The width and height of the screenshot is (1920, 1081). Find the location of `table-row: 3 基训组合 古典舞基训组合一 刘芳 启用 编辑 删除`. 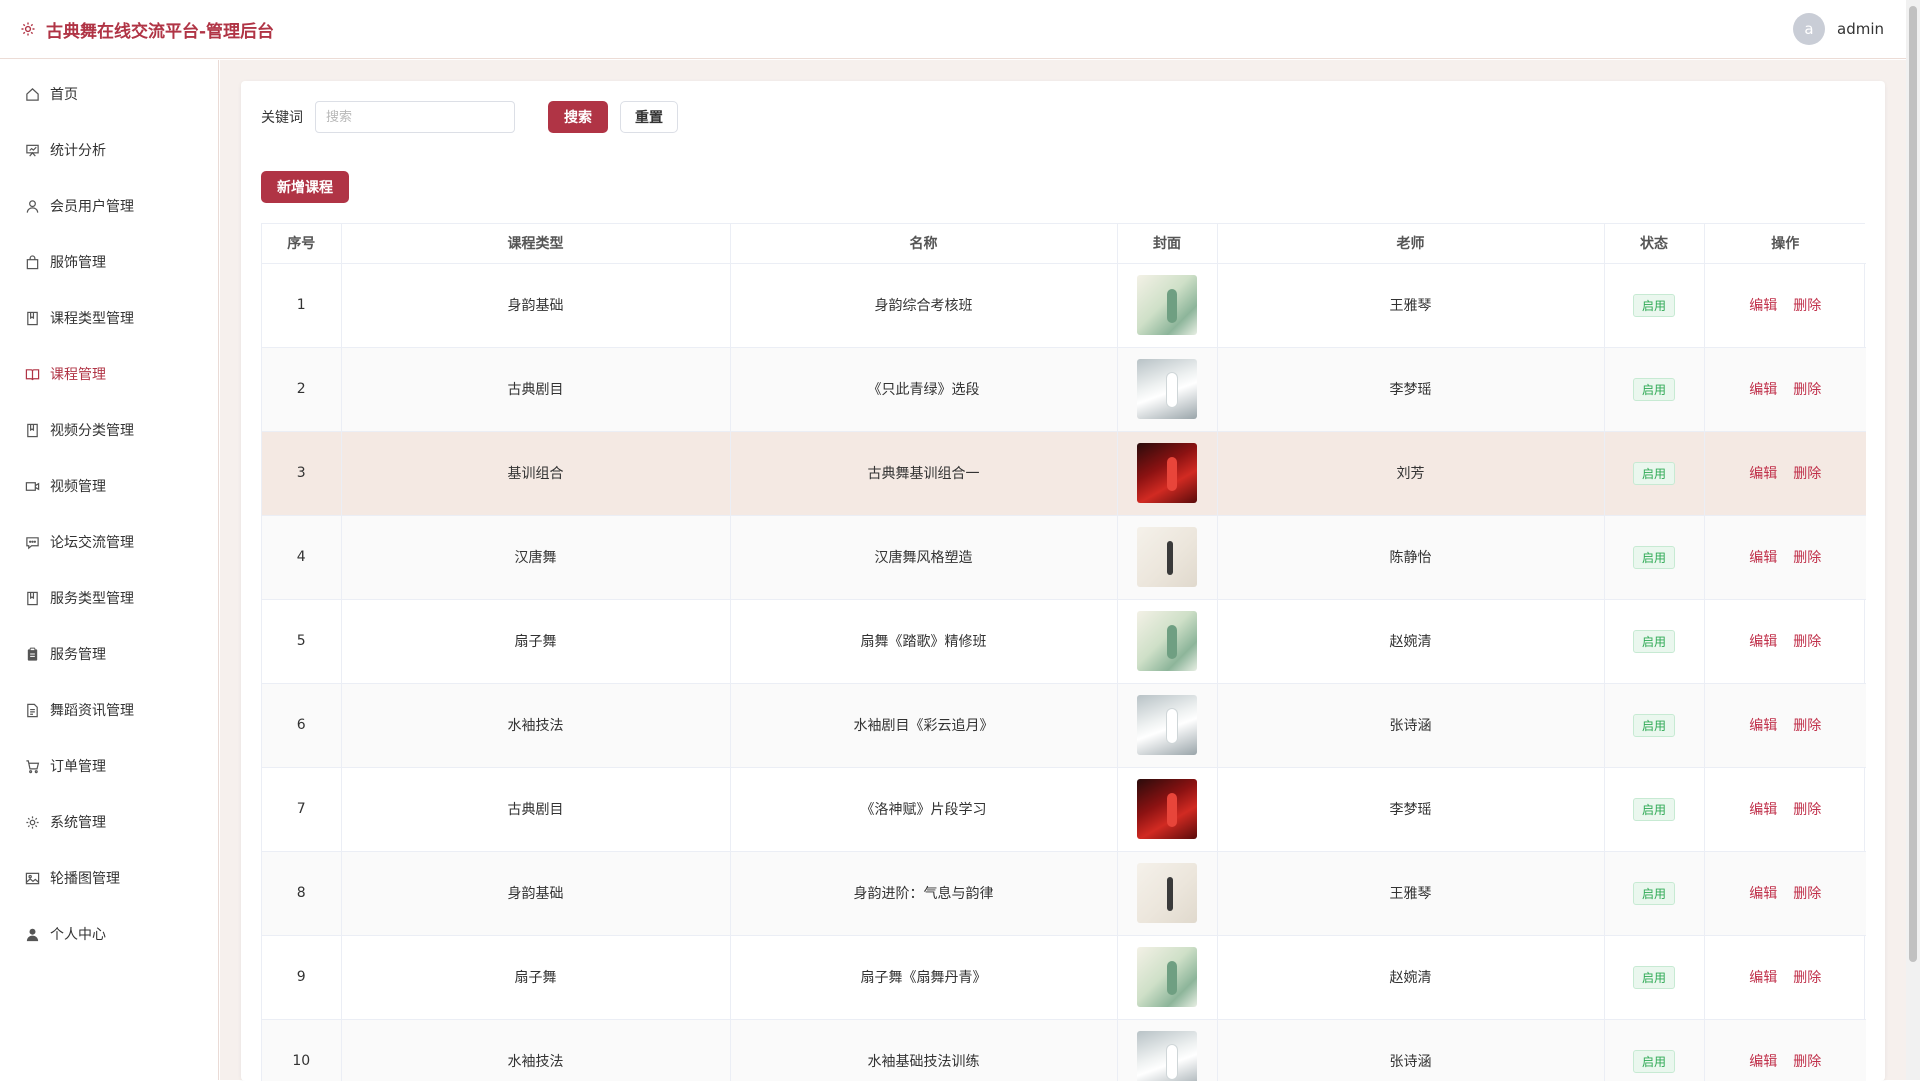

table-row: 3 基训组合 古典舞基训组合一 刘芳 启用 编辑 删除 is located at coordinates (1064, 473).